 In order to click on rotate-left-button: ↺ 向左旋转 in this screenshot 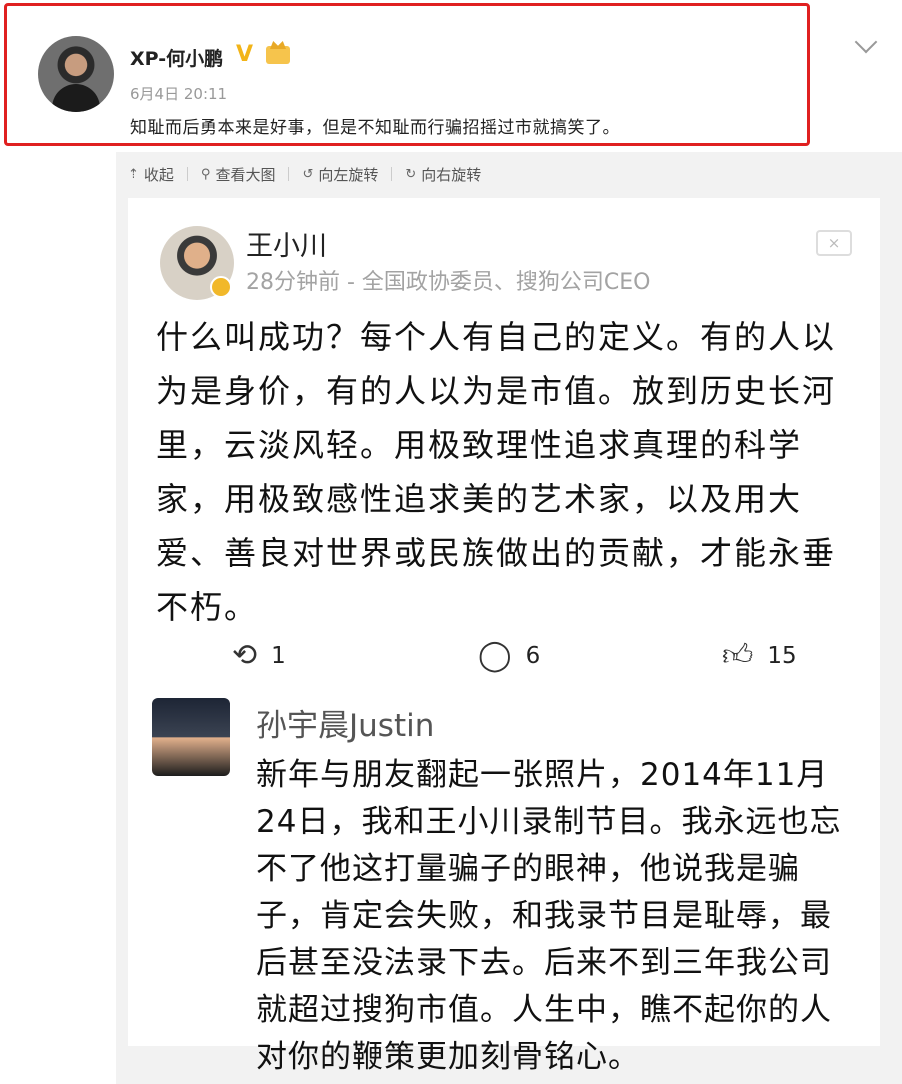, I will do `click(340, 174)`.